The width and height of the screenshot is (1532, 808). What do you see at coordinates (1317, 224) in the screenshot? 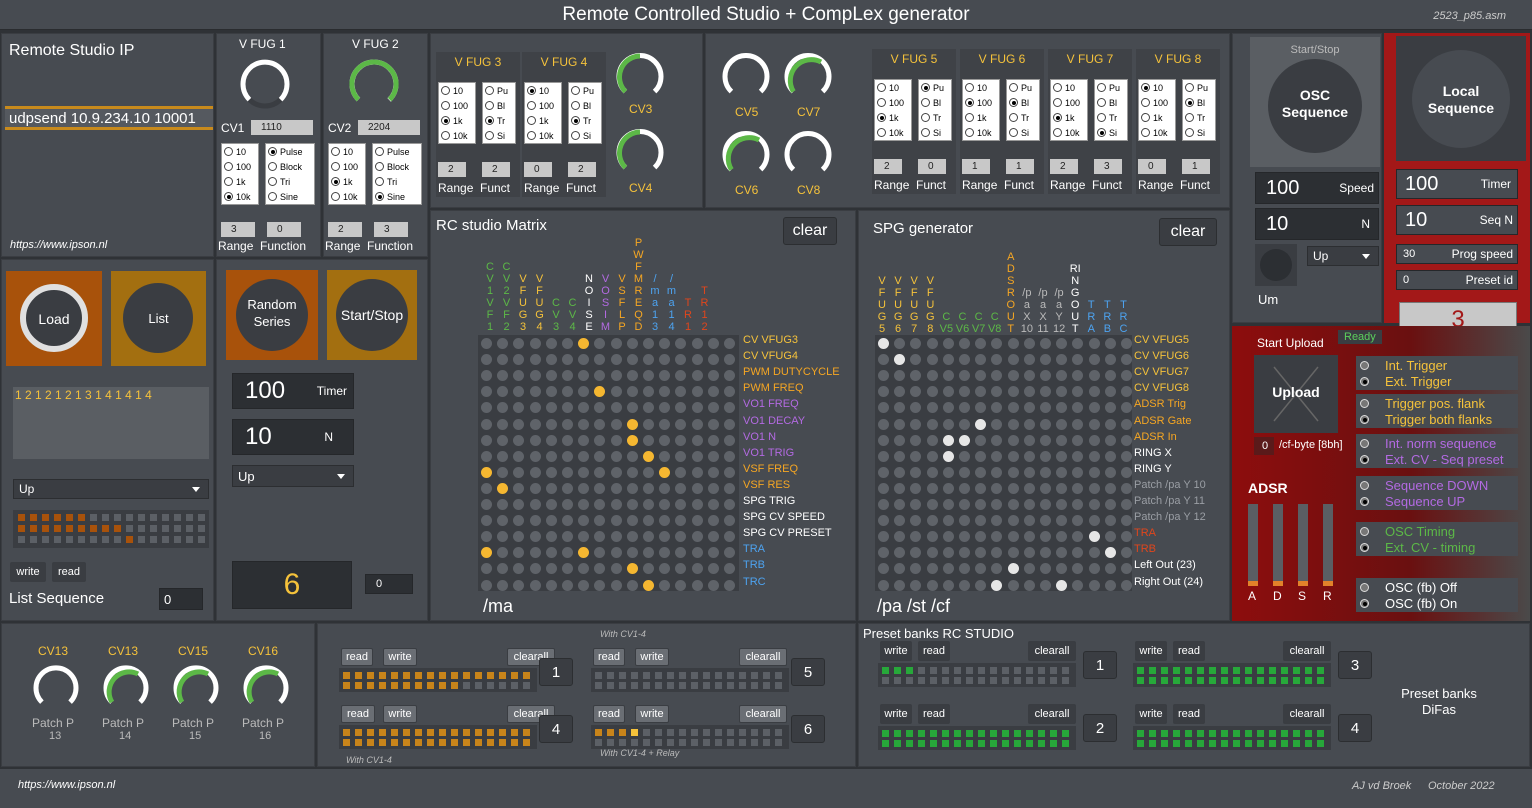
I see `osc-n-box: 10 N` at bounding box center [1317, 224].